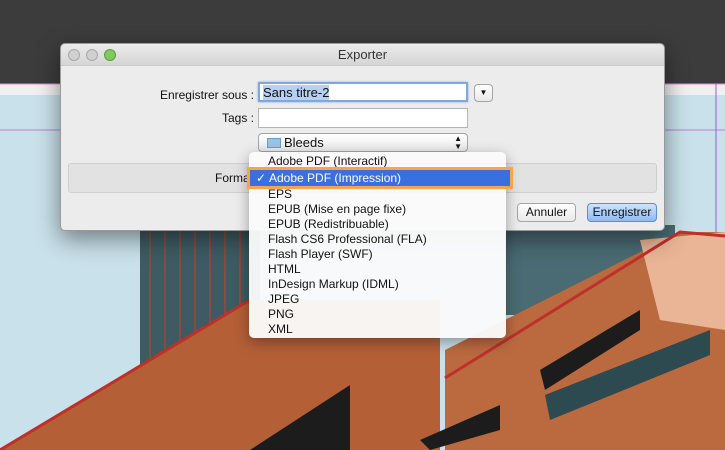  What do you see at coordinates (296, 92) in the screenshot?
I see `save-as-value: Sans titre-2` at bounding box center [296, 92].